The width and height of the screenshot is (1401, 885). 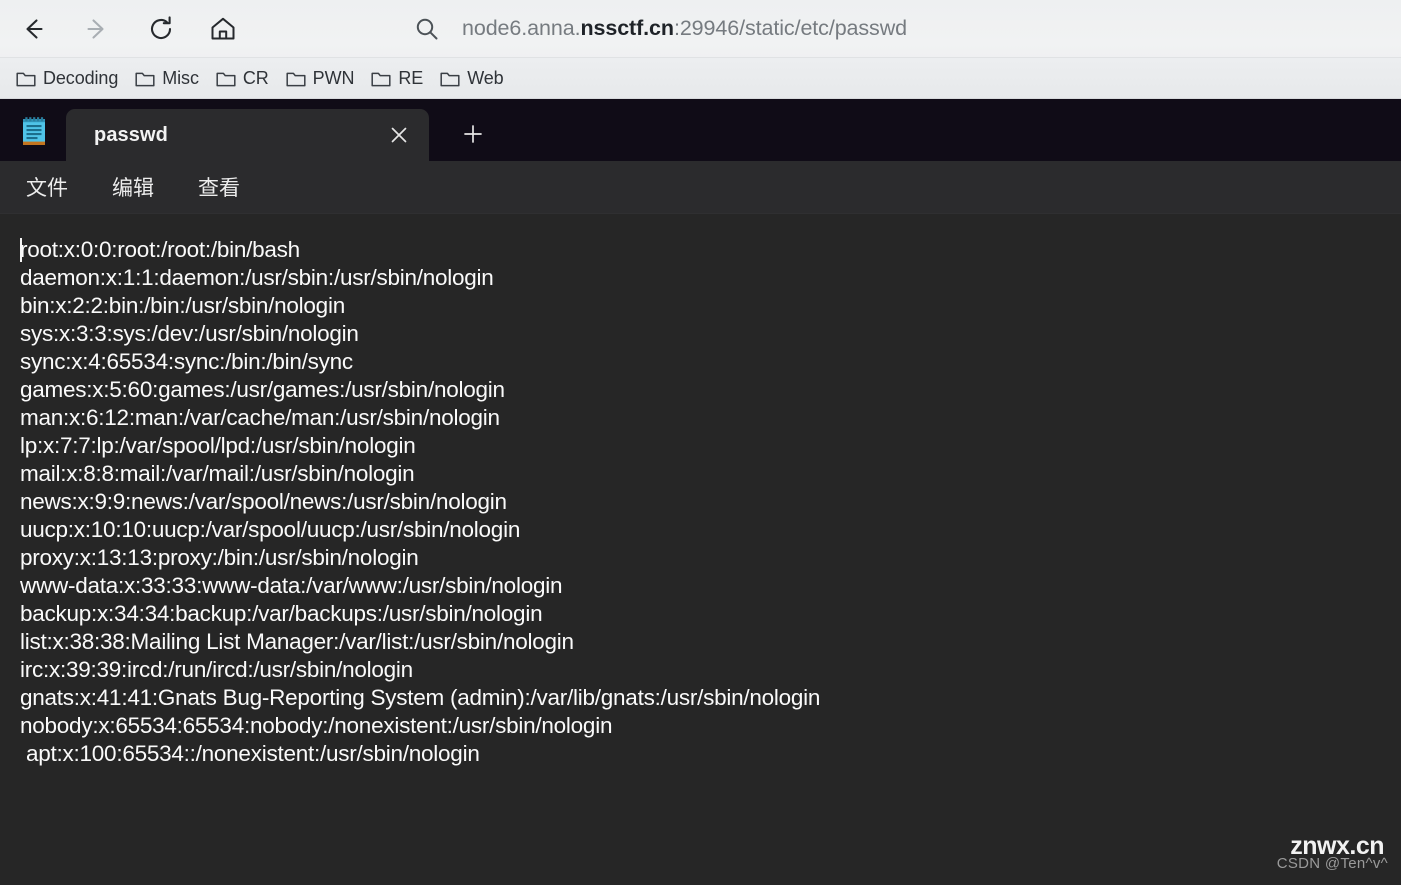 I want to click on close-icon, so click(x=399, y=135).